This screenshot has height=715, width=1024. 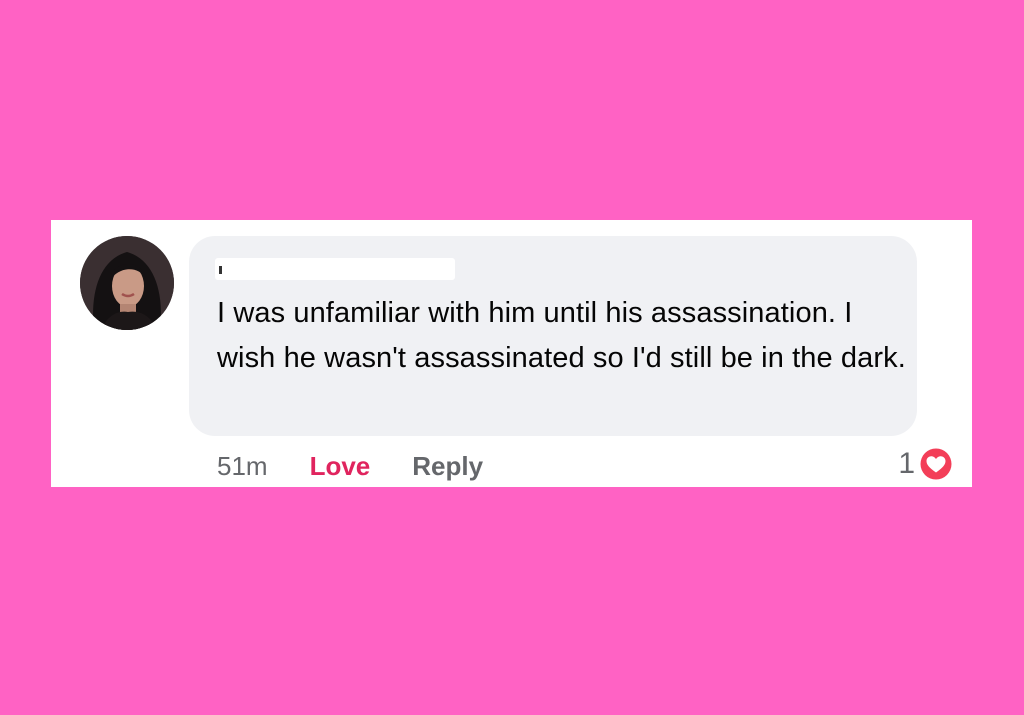 I want to click on avatar, so click(x=127, y=283).